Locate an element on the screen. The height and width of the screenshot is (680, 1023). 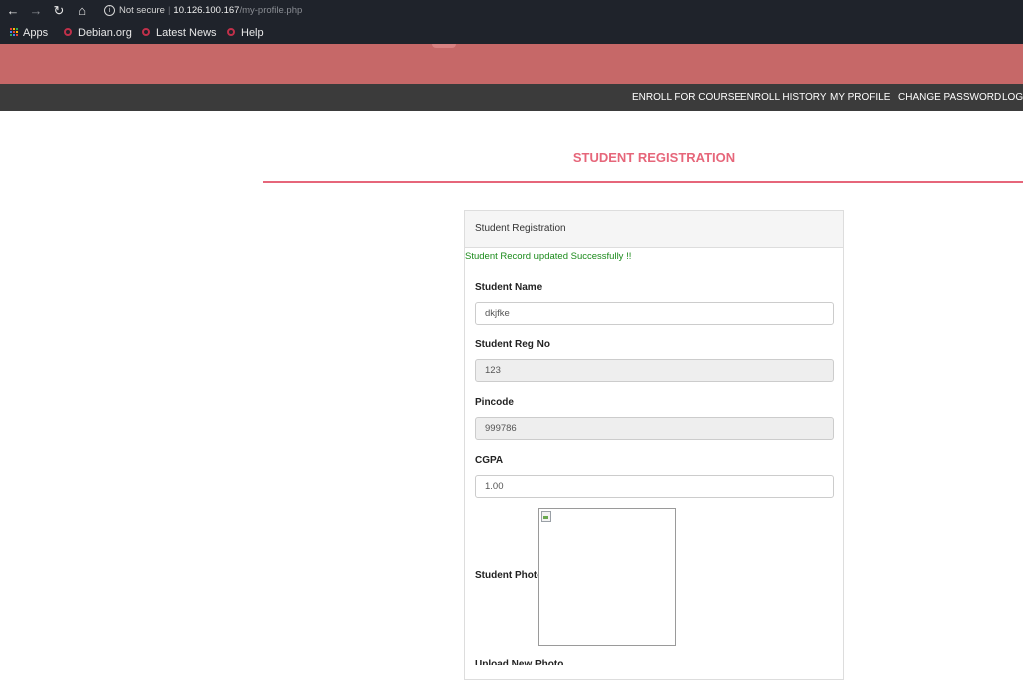
apps-grid-icon is located at coordinates (14, 32).